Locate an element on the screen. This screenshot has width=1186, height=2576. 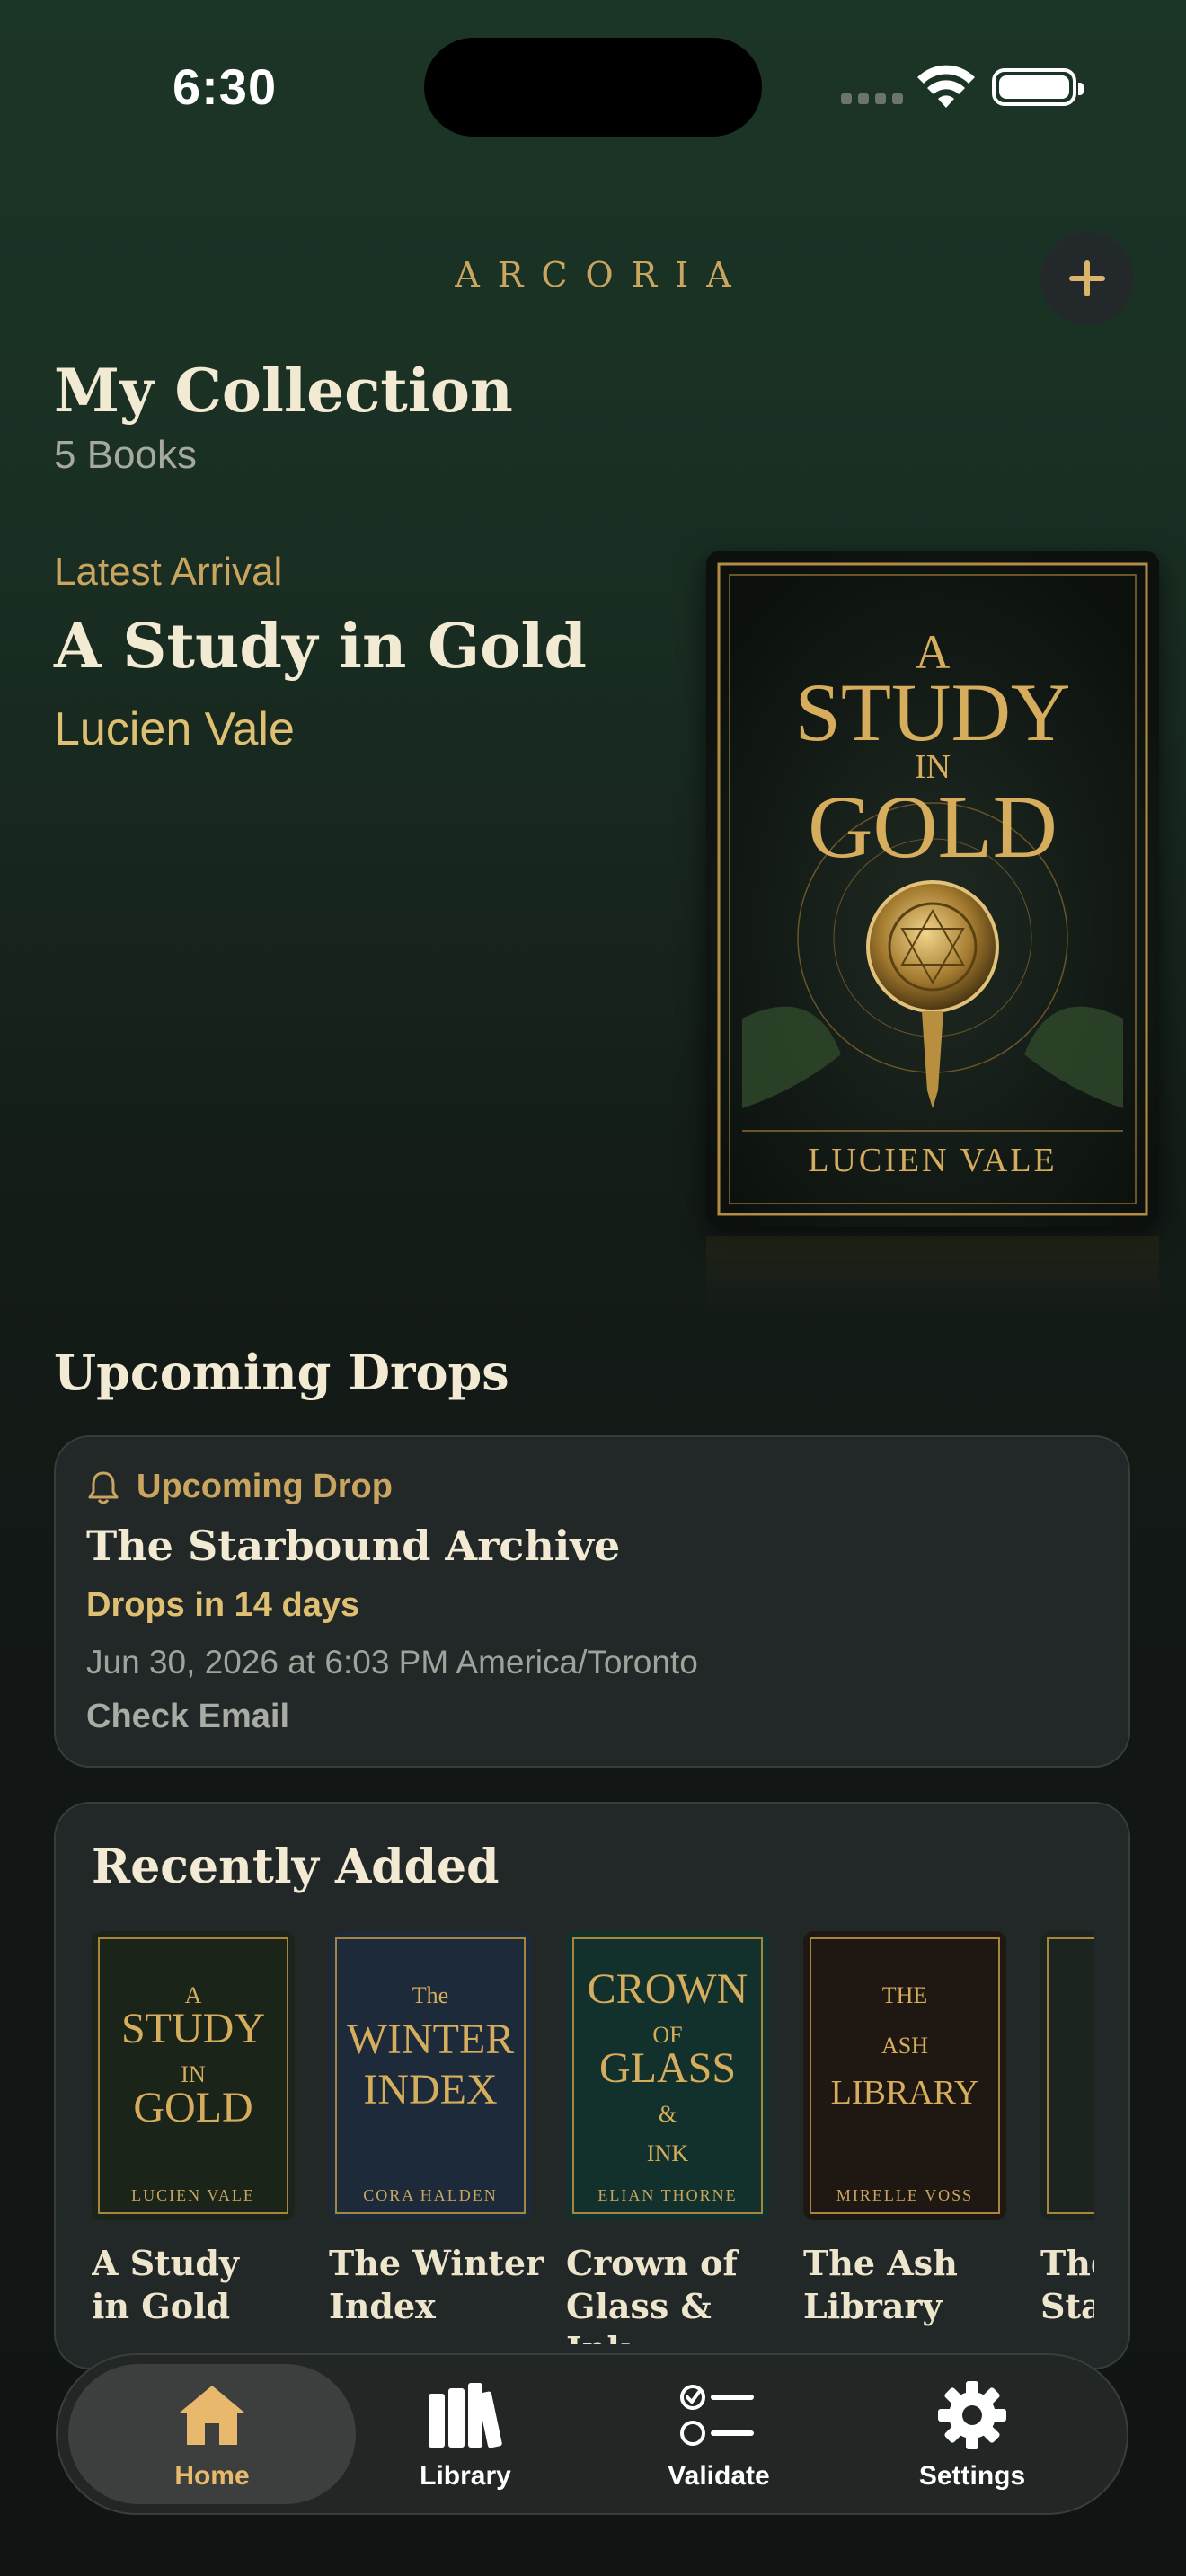
svg-text: ASH is located at coordinates (904, 2046).